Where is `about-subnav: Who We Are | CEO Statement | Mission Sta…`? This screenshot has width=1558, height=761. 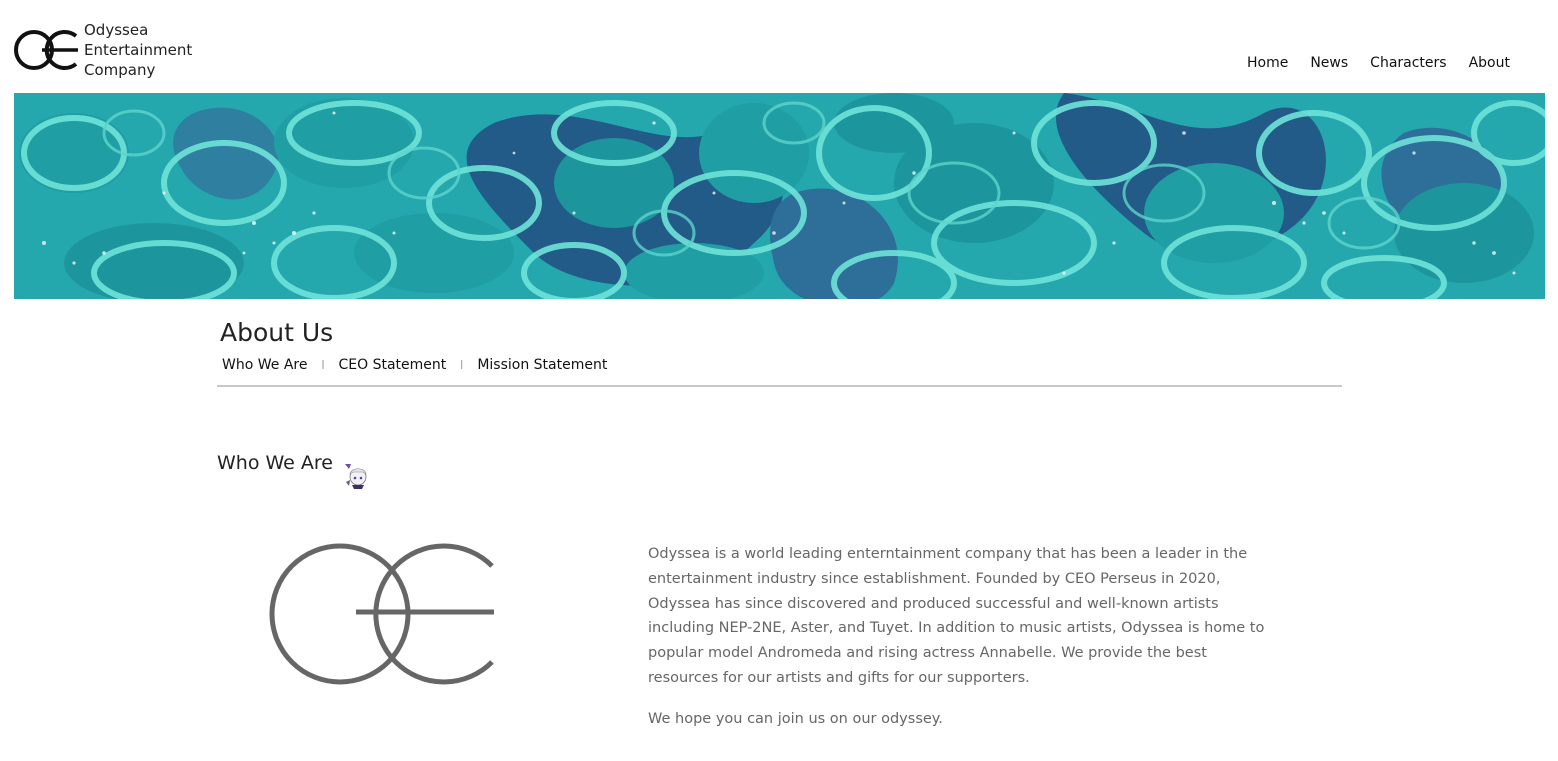
about-subnav: Who We Are | CEO Statement | Mission Sta… is located at coordinates (782, 365).